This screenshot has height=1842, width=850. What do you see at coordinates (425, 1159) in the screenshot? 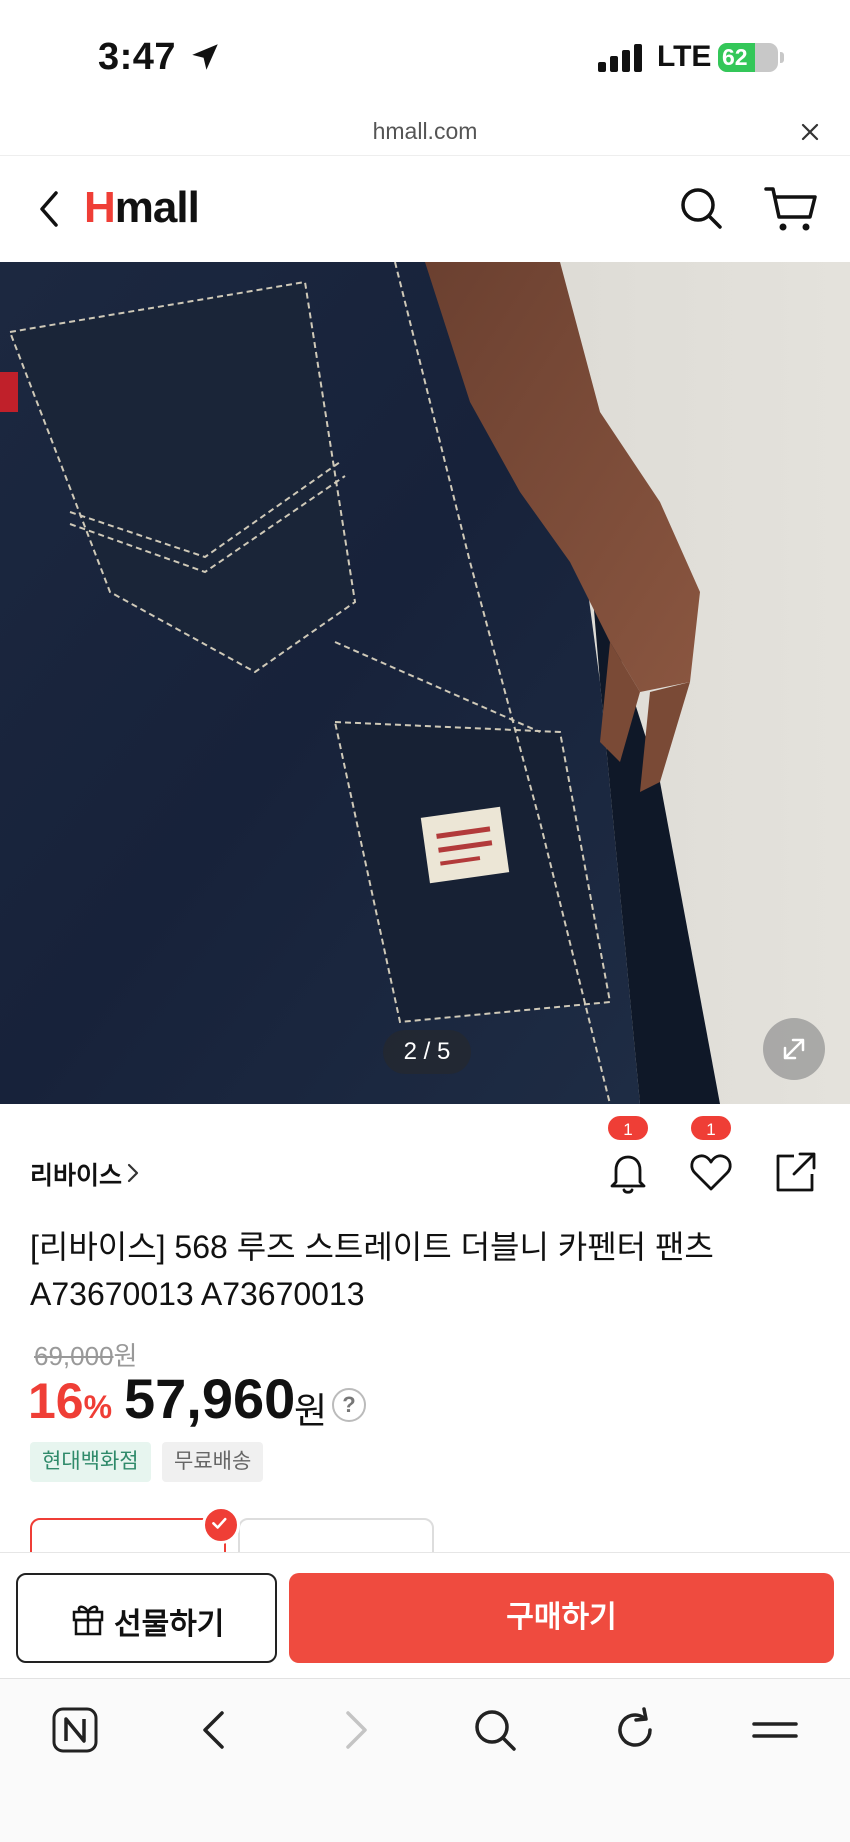
I see `brand-row: 리바이스 1 1` at bounding box center [425, 1159].